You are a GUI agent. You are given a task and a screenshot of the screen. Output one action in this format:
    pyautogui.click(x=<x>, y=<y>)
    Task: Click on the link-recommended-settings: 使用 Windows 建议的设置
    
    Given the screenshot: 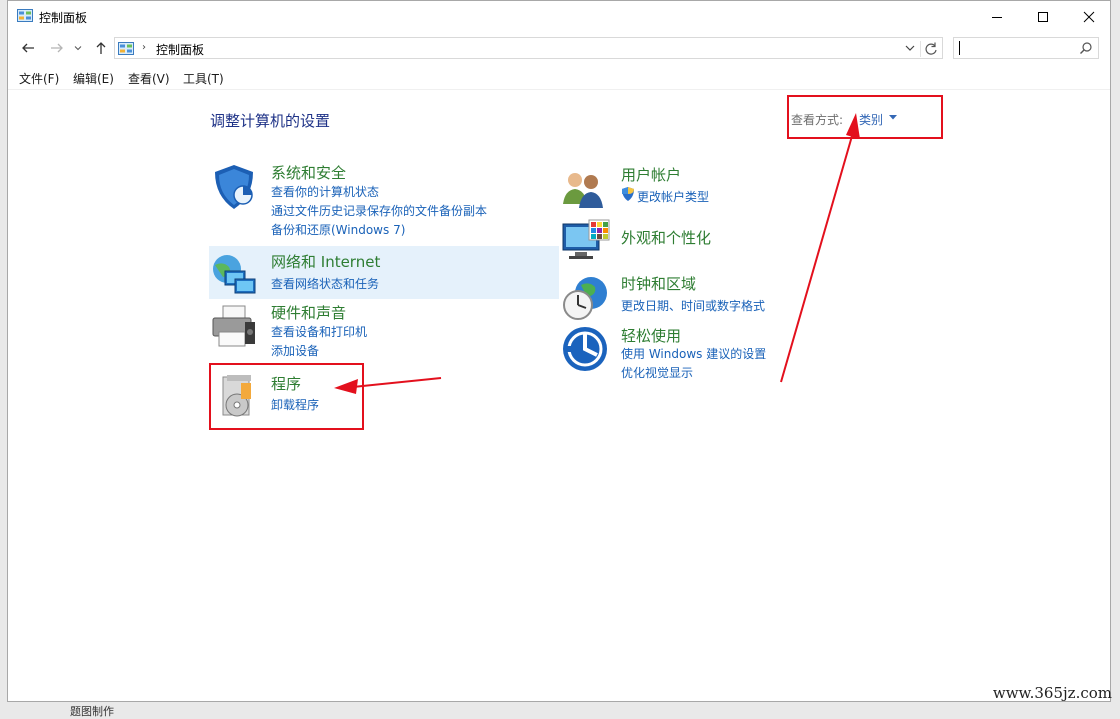 What is the action you would take?
    pyautogui.click(x=693, y=353)
    